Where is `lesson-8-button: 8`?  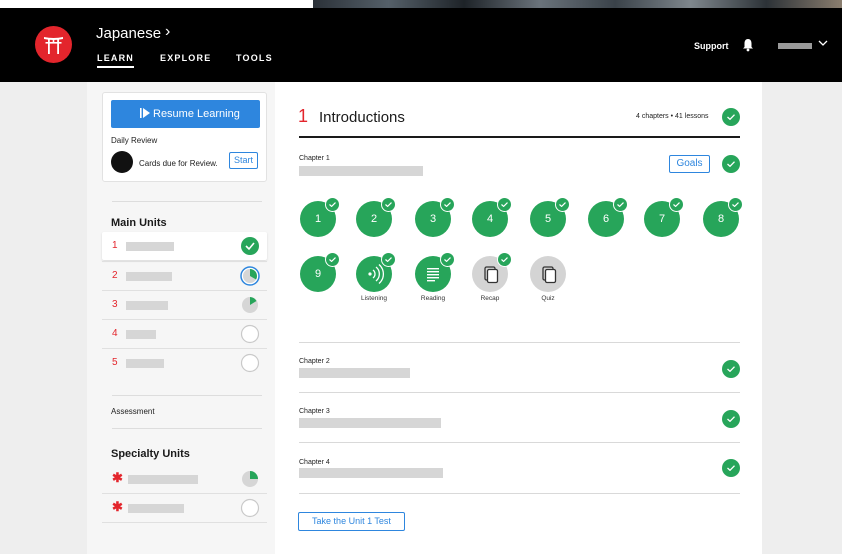 lesson-8-button: 8 is located at coordinates (723, 217).